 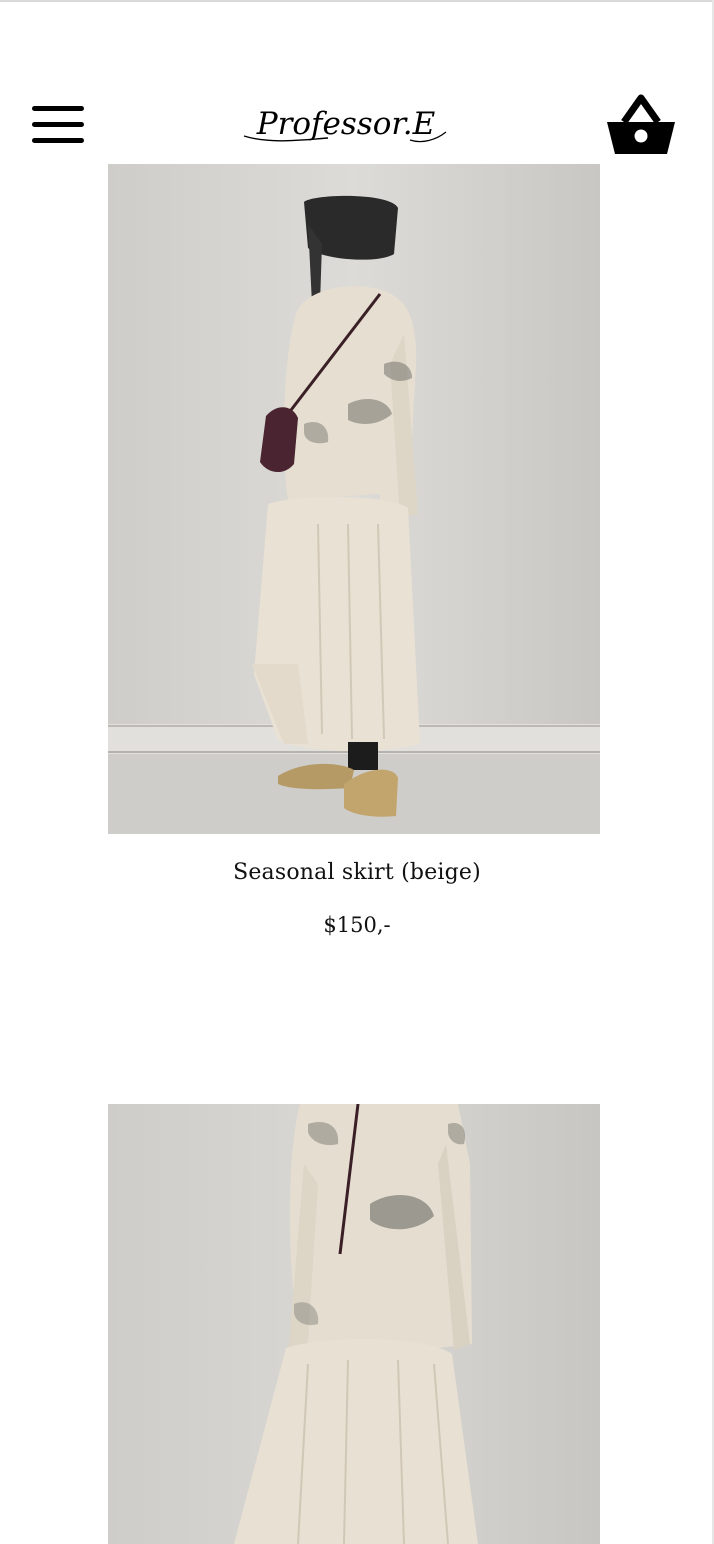 What do you see at coordinates (357, 872) in the screenshot?
I see `product-name: Seasonal skirt (beige)` at bounding box center [357, 872].